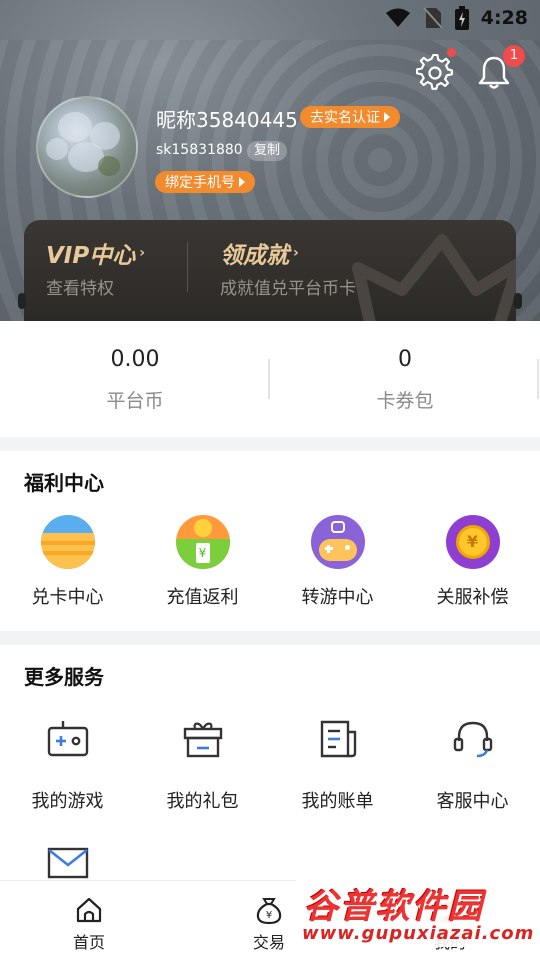  Describe the element at coordinates (405, 359) in the screenshot. I see `coupon-wallet-value: 0` at that location.